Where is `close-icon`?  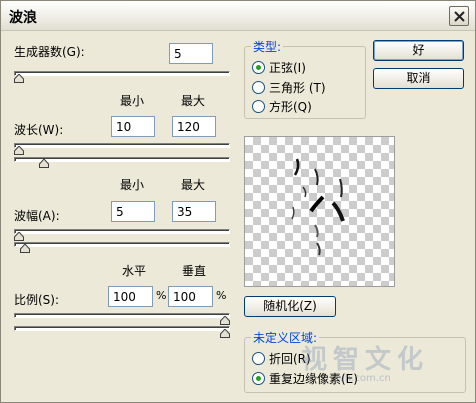
close-icon is located at coordinates (459, 16).